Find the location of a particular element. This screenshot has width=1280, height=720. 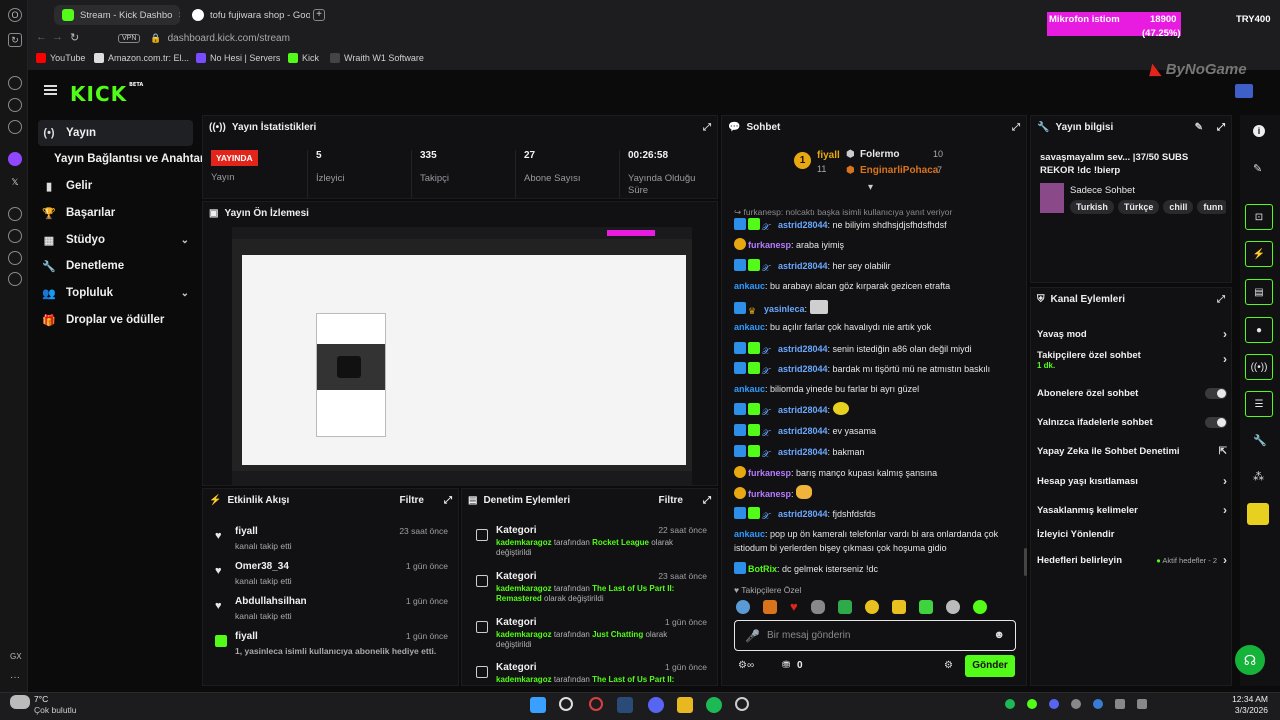

gifter-name: EnginarliPohaca is located at coordinates (899, 170).